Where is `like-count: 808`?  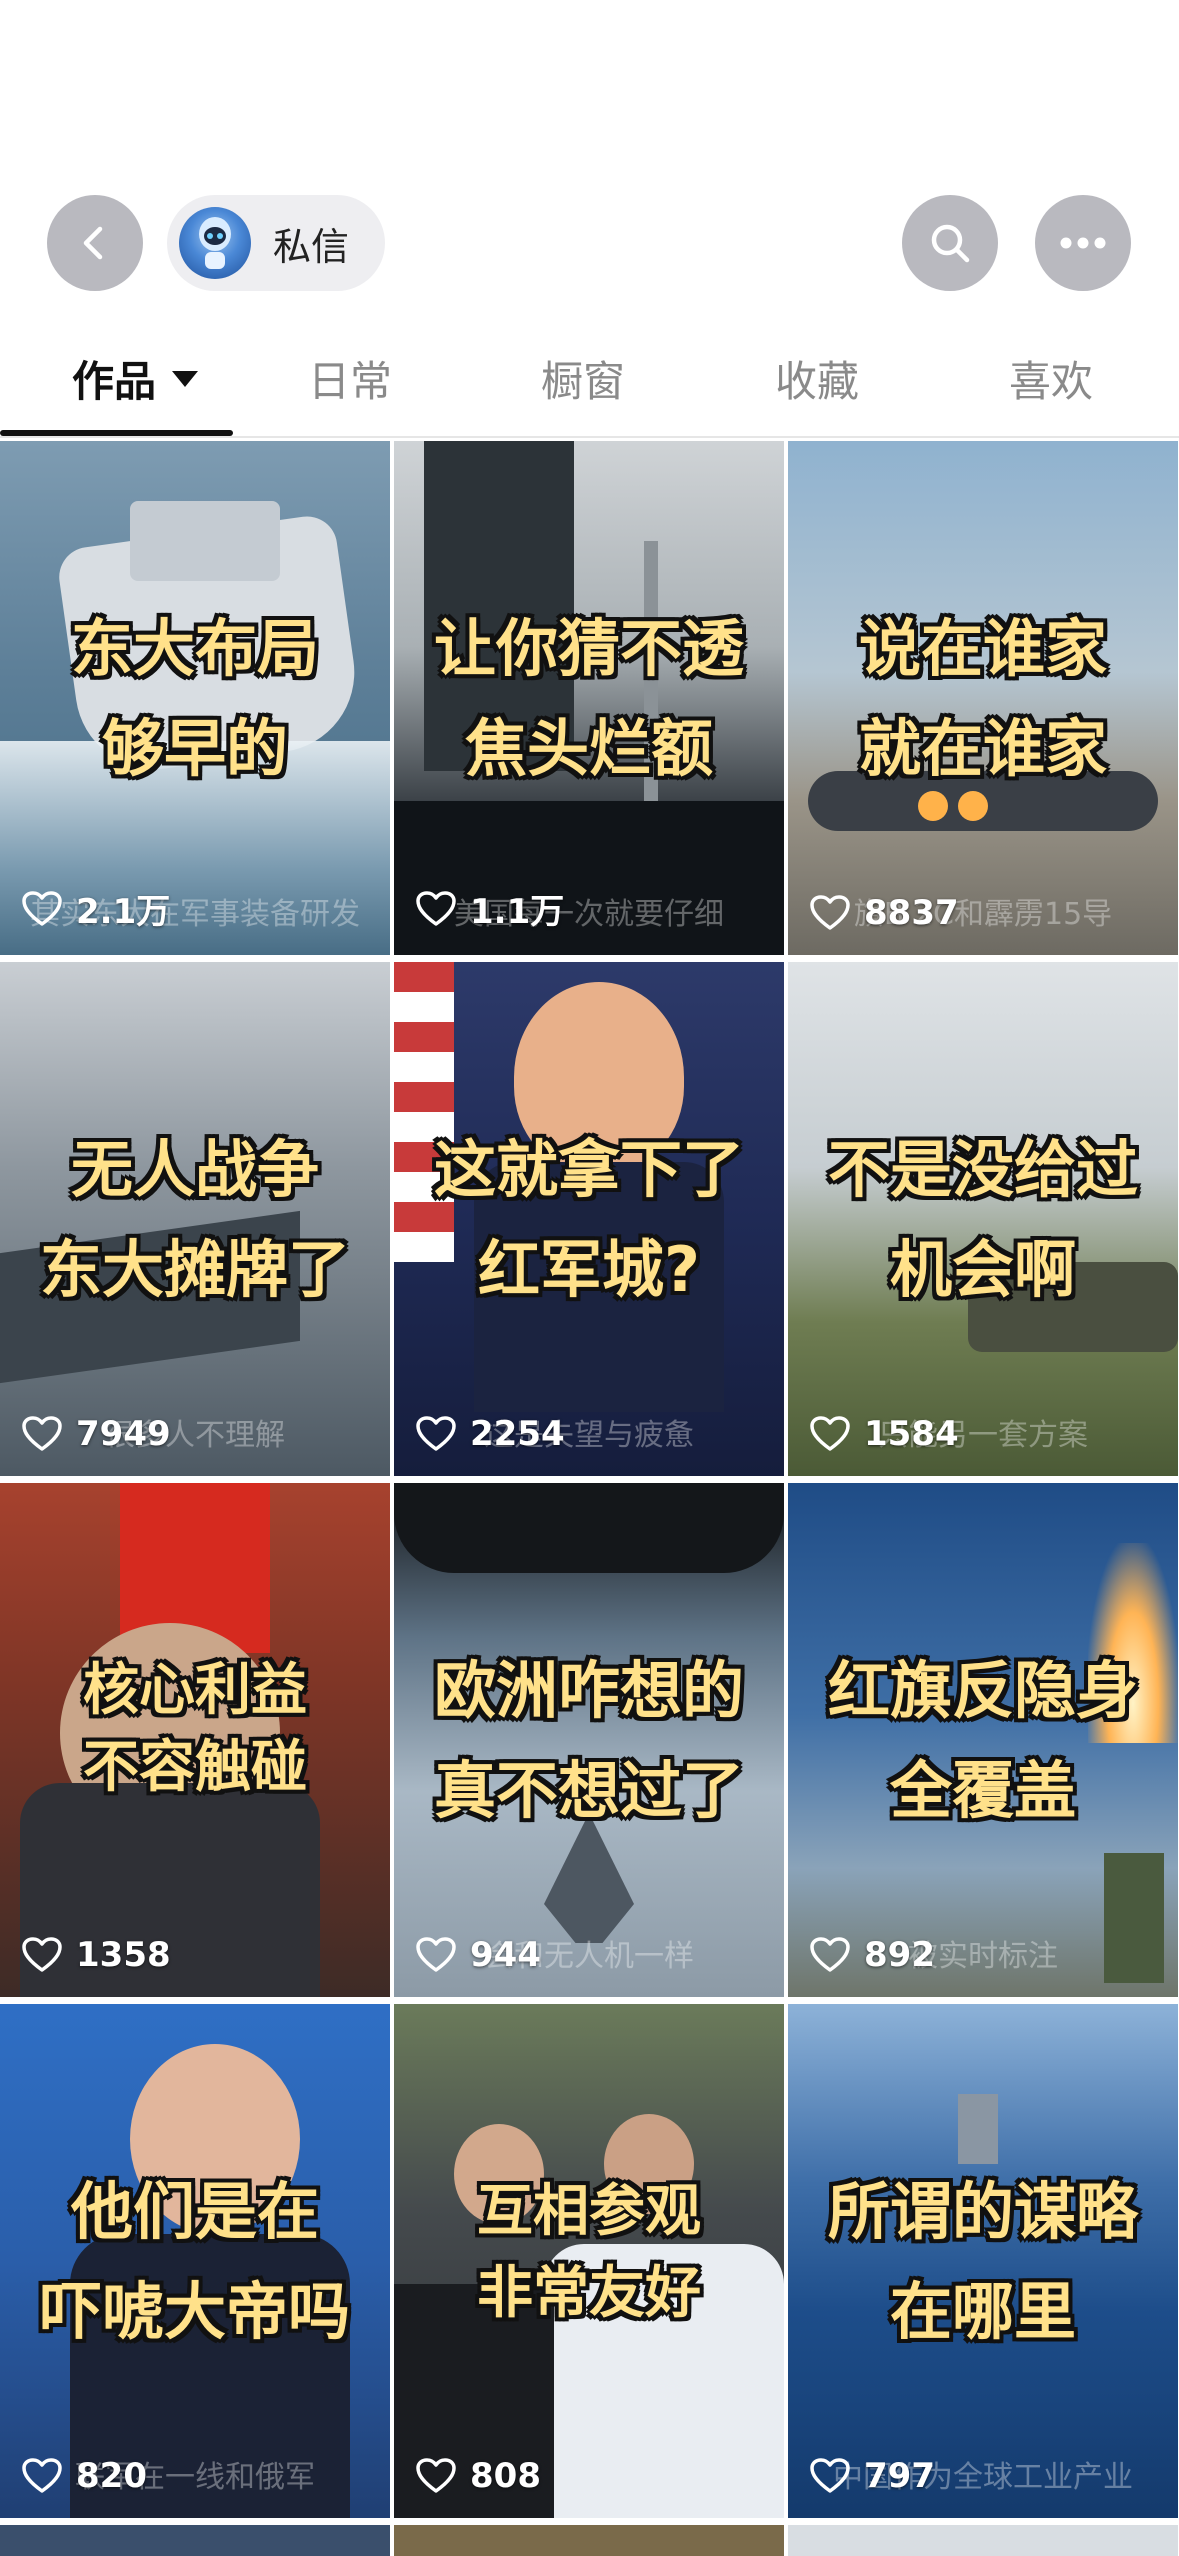
like-count: 808 is located at coordinates (478, 2476).